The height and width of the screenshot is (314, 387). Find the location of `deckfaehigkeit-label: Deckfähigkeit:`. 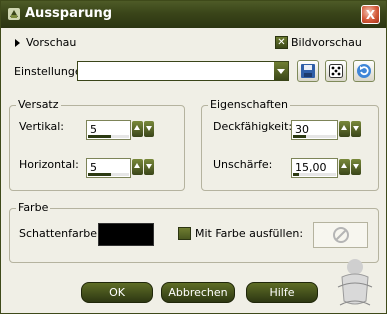

deckfaehigkeit-label: Deckfähigkeit: is located at coordinates (253, 126).